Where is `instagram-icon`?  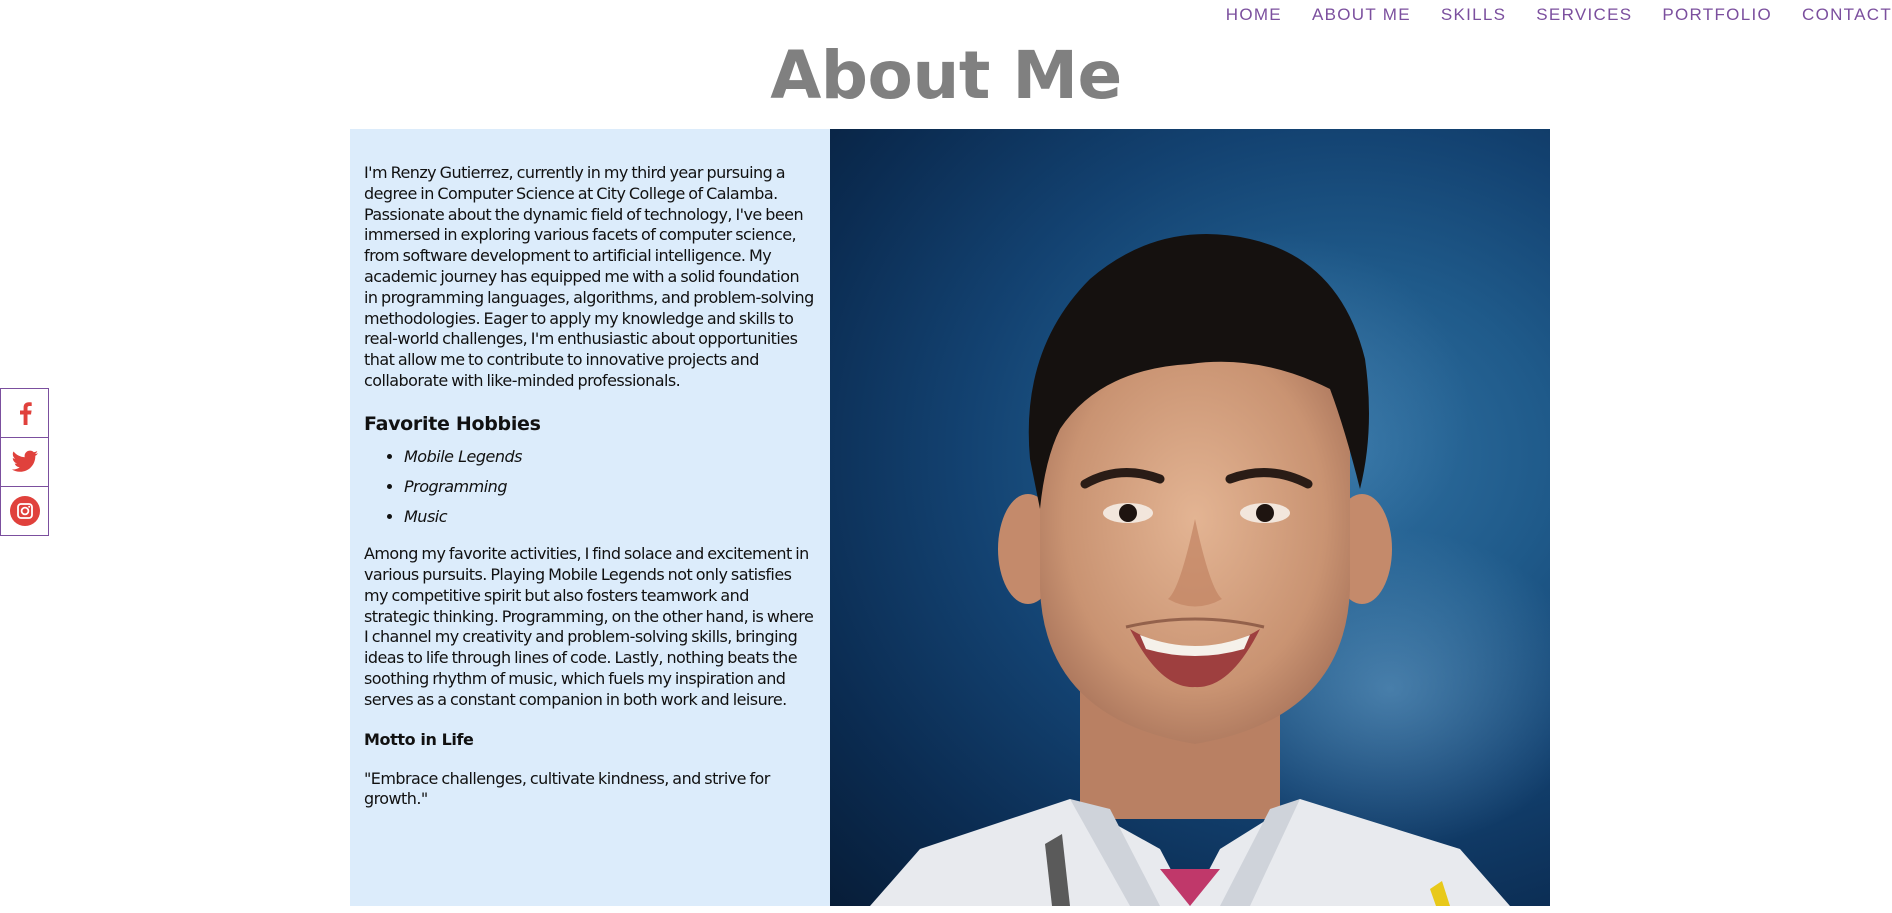 instagram-icon is located at coordinates (24, 511).